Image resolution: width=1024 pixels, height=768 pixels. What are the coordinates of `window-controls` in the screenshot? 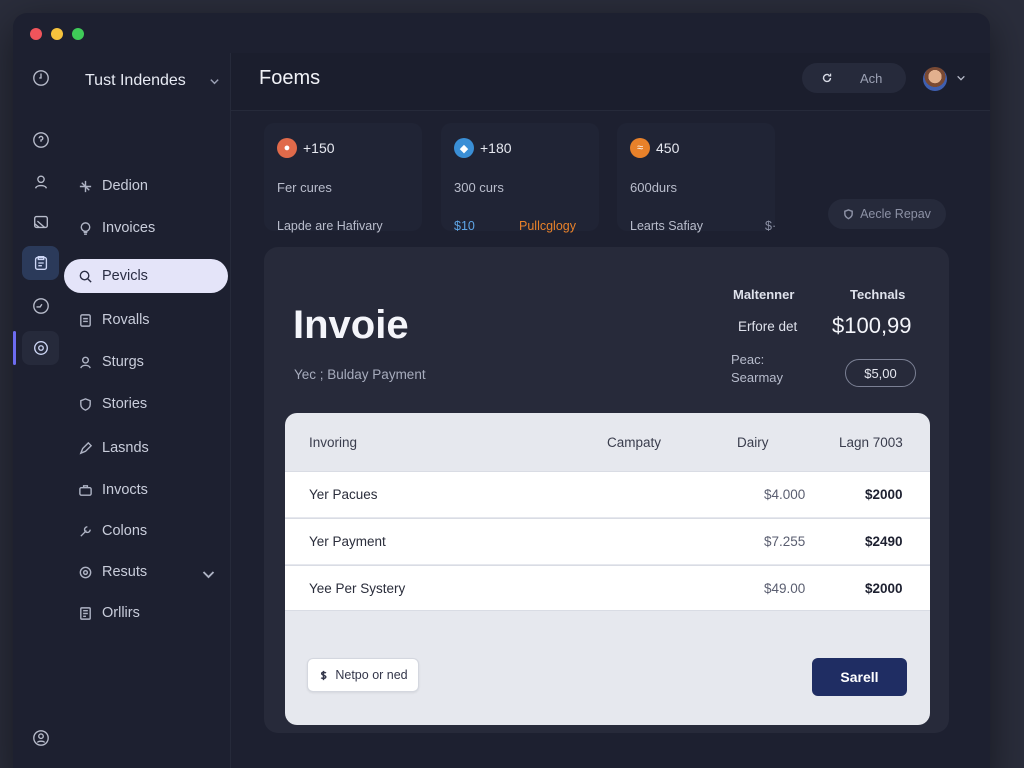 It's located at (57, 34).